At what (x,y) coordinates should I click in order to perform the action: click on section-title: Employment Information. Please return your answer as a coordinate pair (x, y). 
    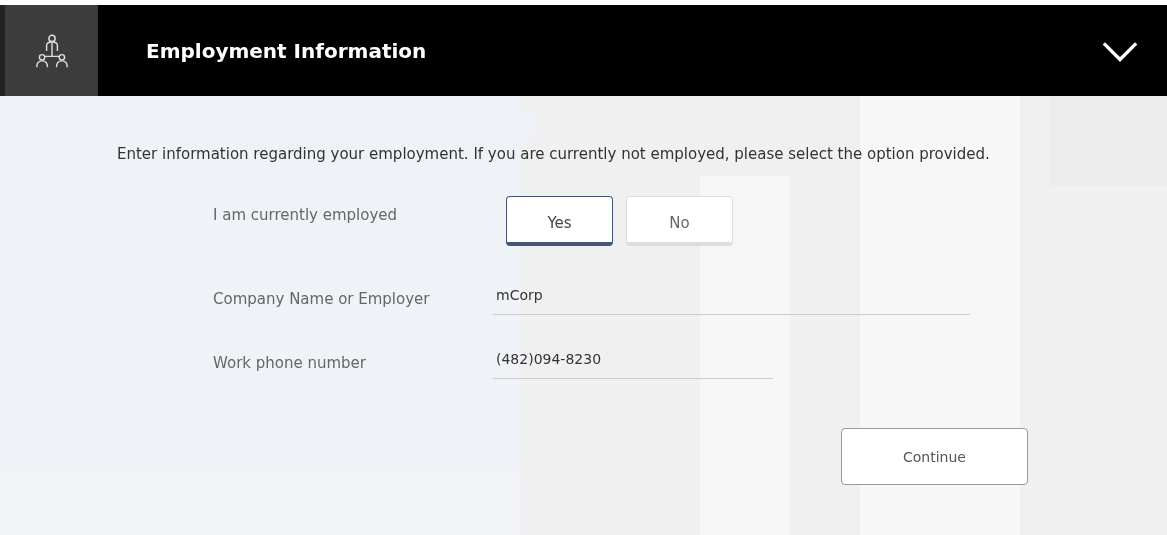
    Looking at the image, I should click on (287, 50).